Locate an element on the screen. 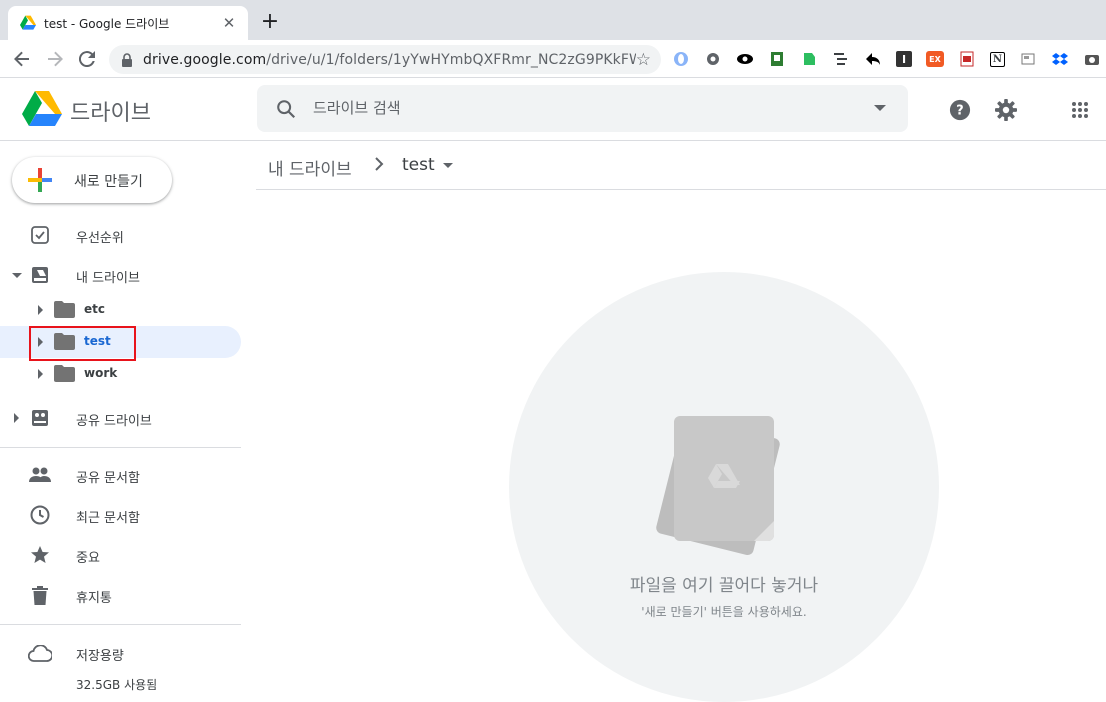  new-button: 새로 만들기 is located at coordinates (92, 180).